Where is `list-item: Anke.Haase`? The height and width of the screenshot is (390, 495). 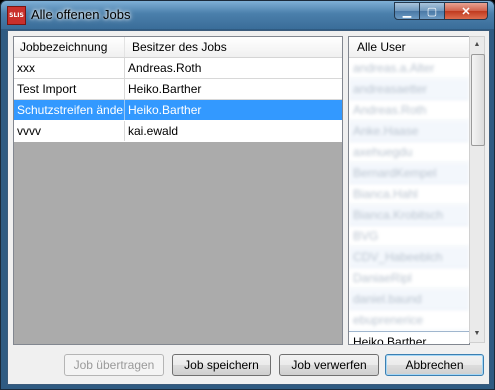 list-item: Anke.Haase is located at coordinates (409, 131).